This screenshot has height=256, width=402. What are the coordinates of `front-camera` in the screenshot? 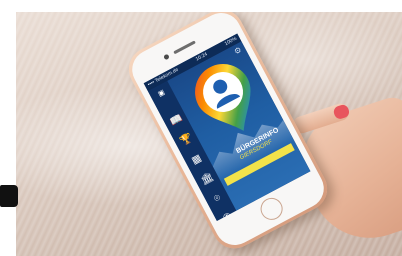 It's located at (166, 57).